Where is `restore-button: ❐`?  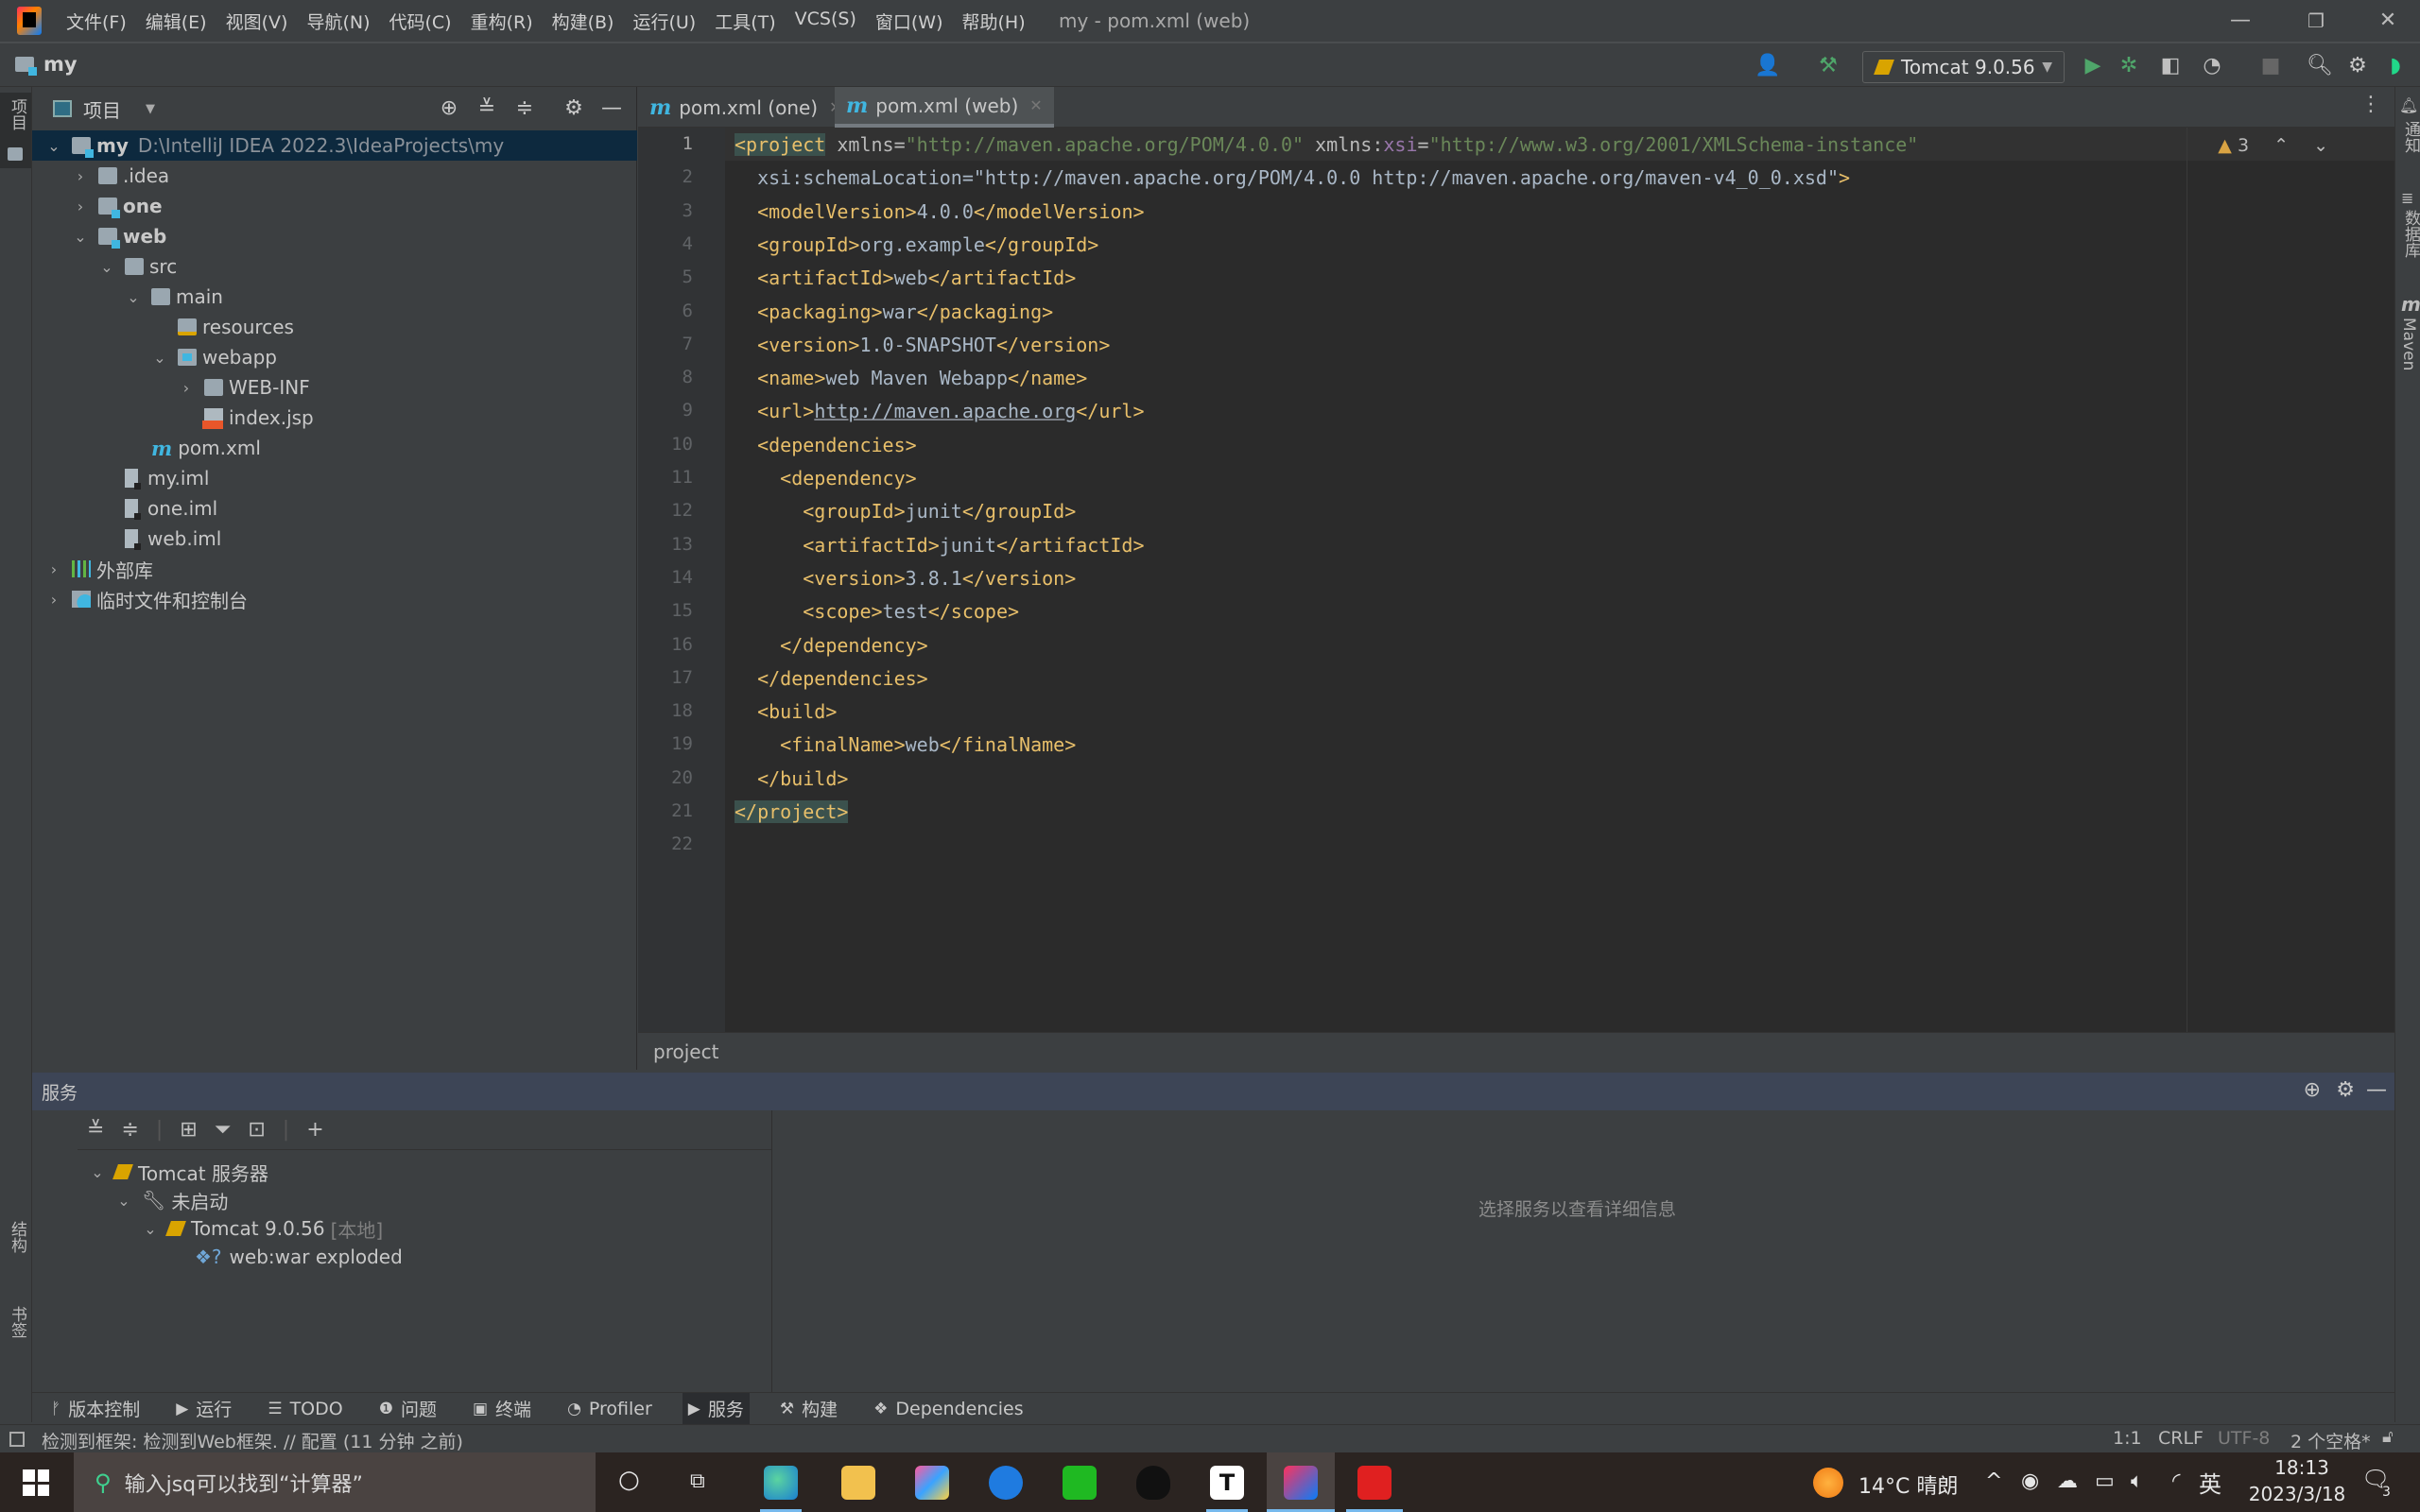 restore-button: ❐ is located at coordinates (2316, 21).